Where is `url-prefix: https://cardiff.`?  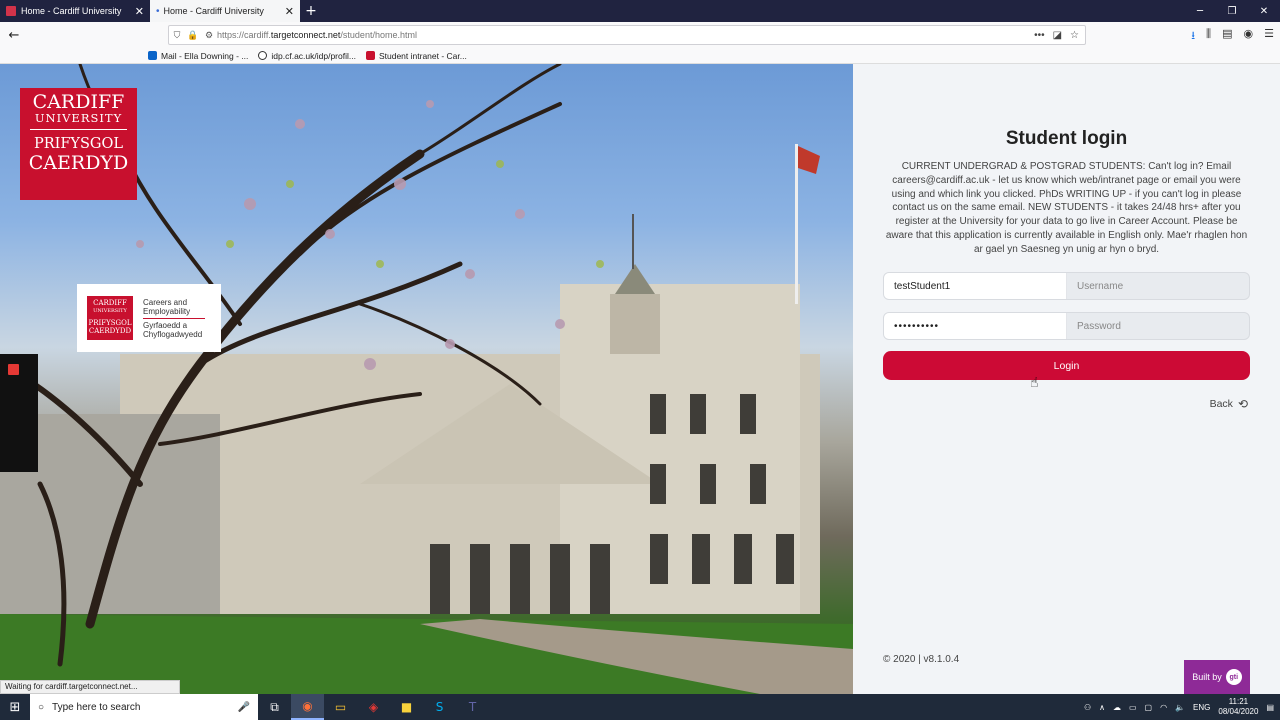
url-prefix: https://cardiff. is located at coordinates (244, 35).